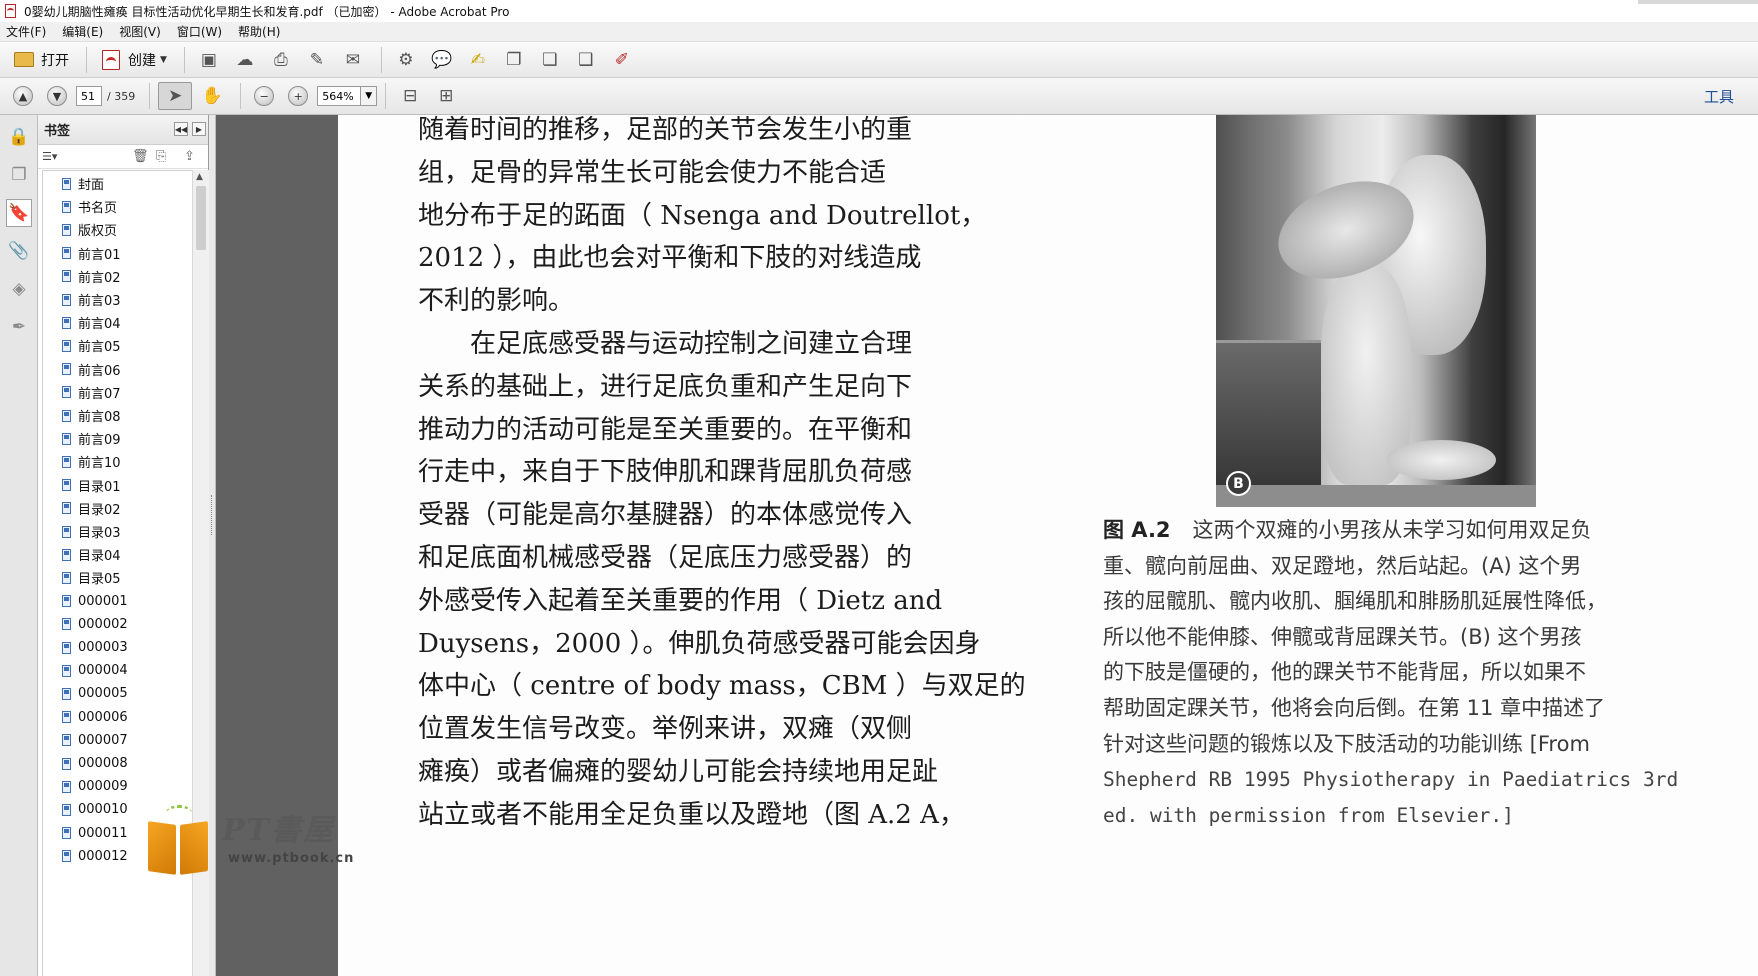  I want to click on body-text-line: 组，足骨的异常生长可能会使力不能合适, so click(652, 172).